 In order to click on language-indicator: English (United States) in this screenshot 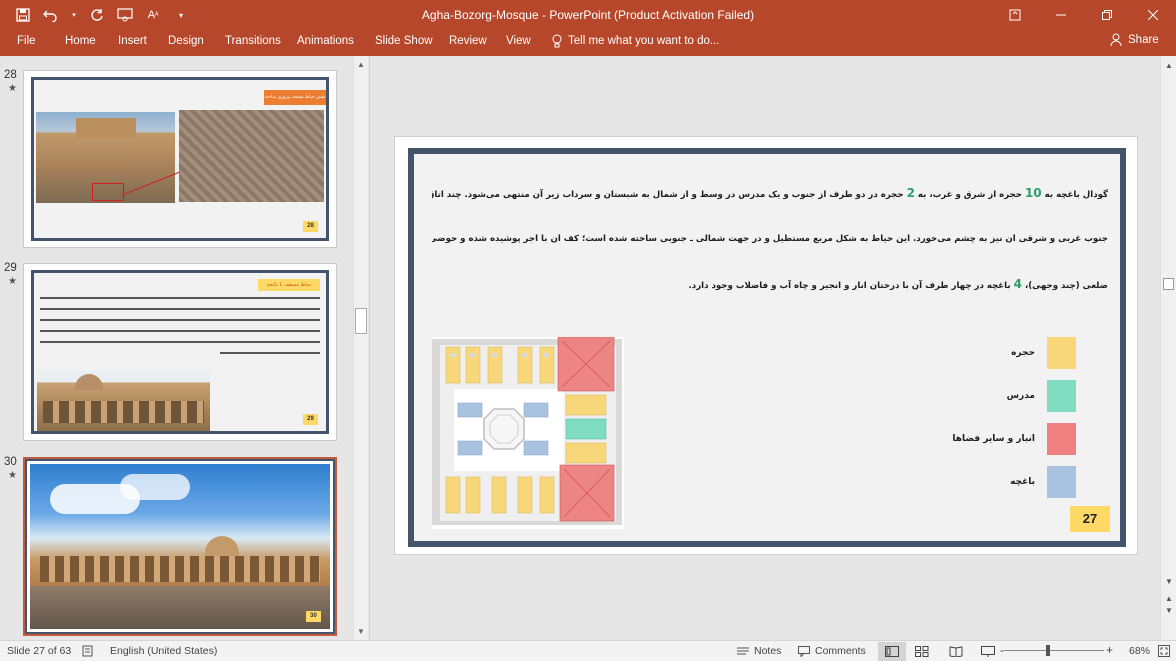, I will do `click(163, 651)`.